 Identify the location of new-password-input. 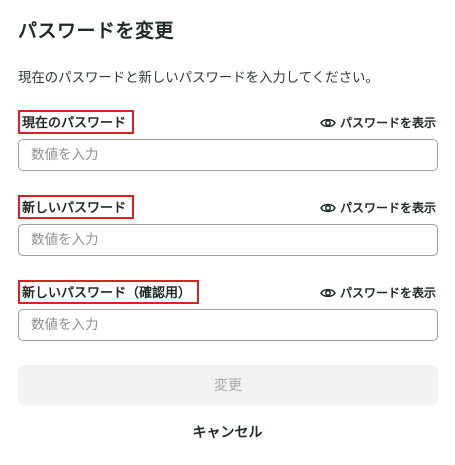
(228, 240).